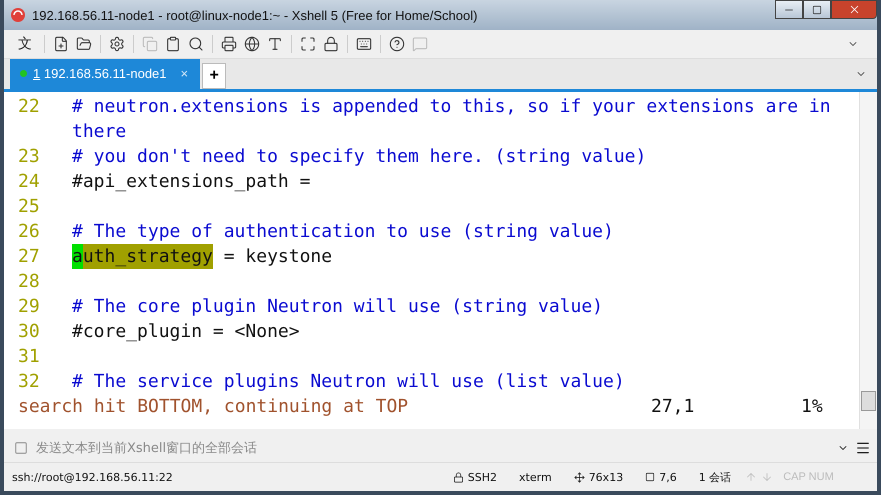 This screenshot has width=881, height=495. I want to click on session-tab: 1 192.168.56.11-node1 ×, so click(105, 73).